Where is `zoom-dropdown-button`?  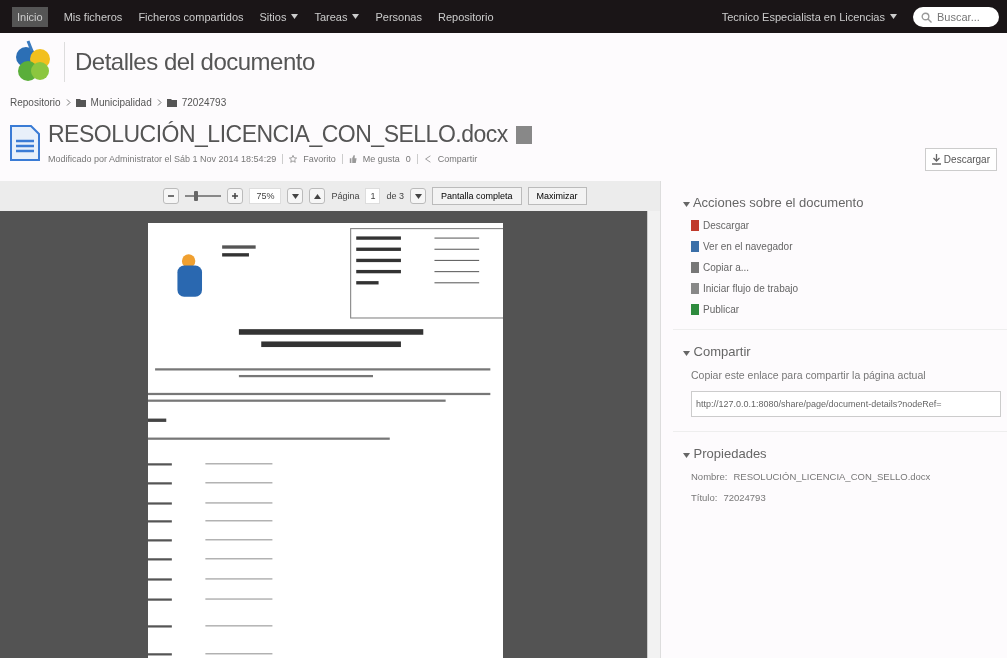 zoom-dropdown-button is located at coordinates (295, 196).